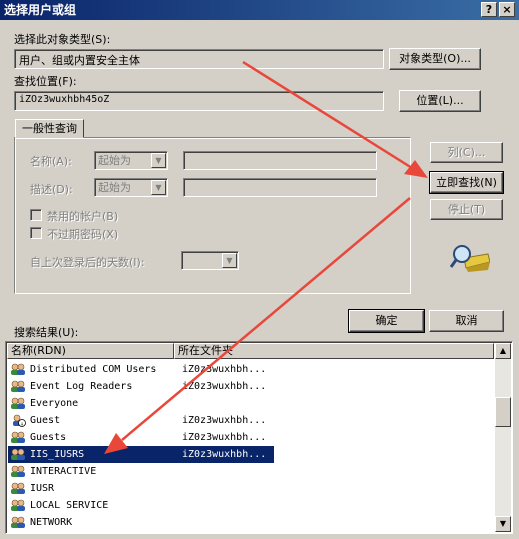 The height and width of the screenshot is (539, 519). I want to click on scroll-down-icon: ▼, so click(503, 524).